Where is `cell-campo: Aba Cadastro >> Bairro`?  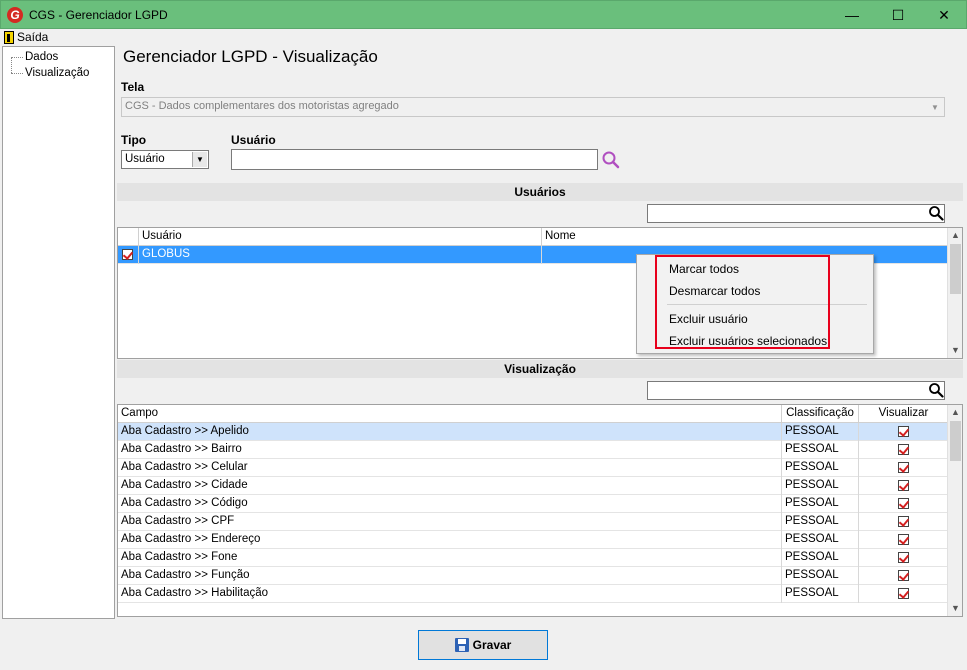 cell-campo: Aba Cadastro >> Bairro is located at coordinates (450, 450).